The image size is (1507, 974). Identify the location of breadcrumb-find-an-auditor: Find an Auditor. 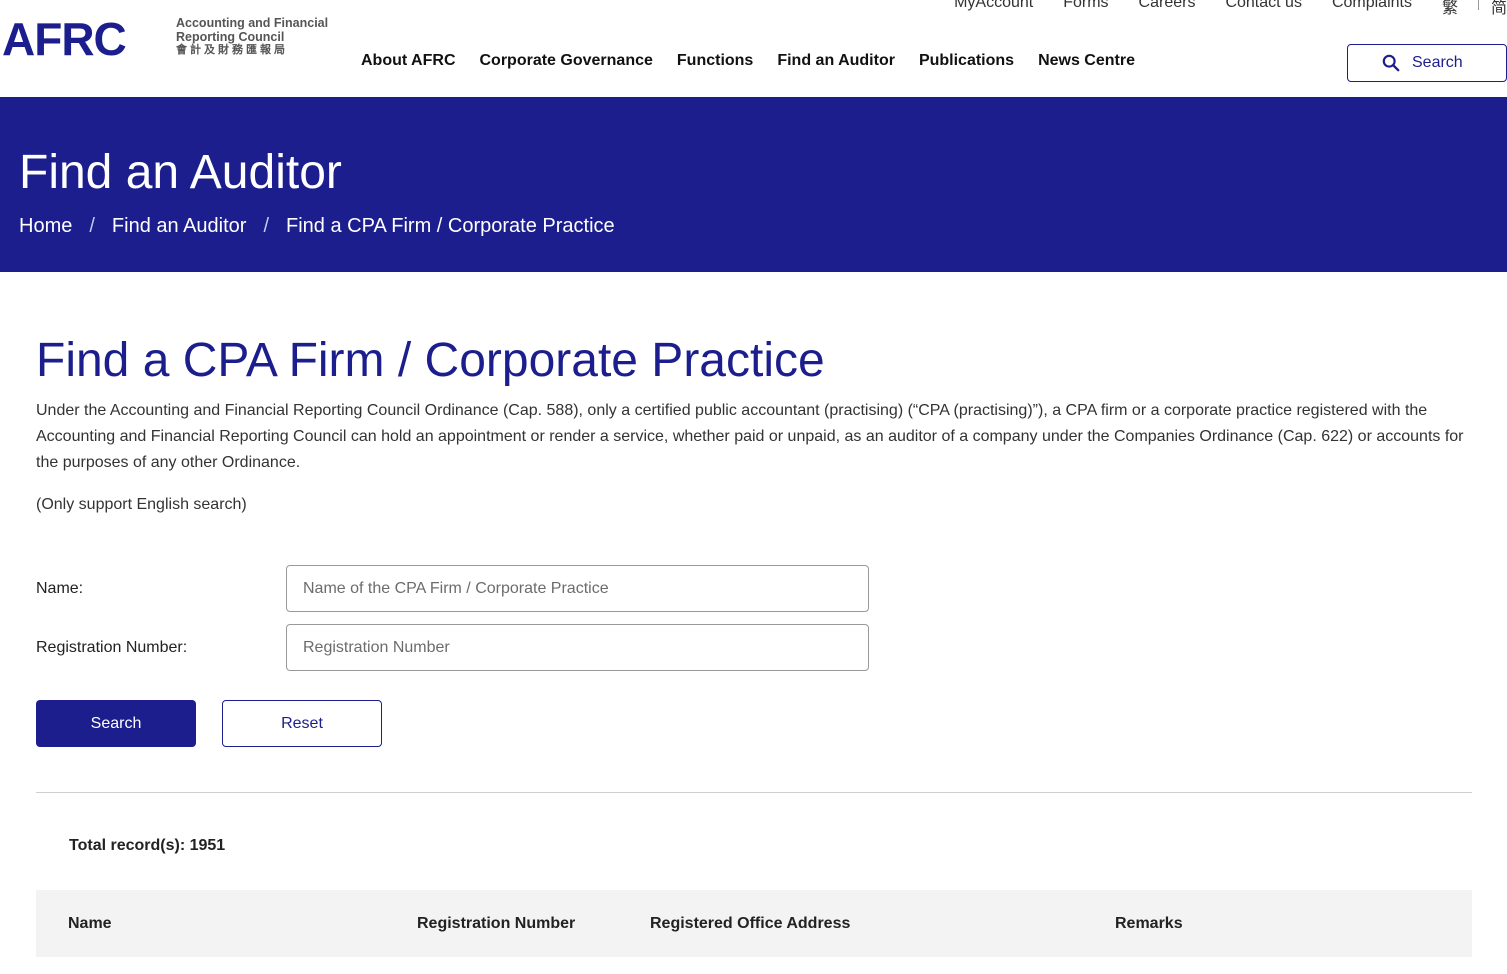
(179, 226).